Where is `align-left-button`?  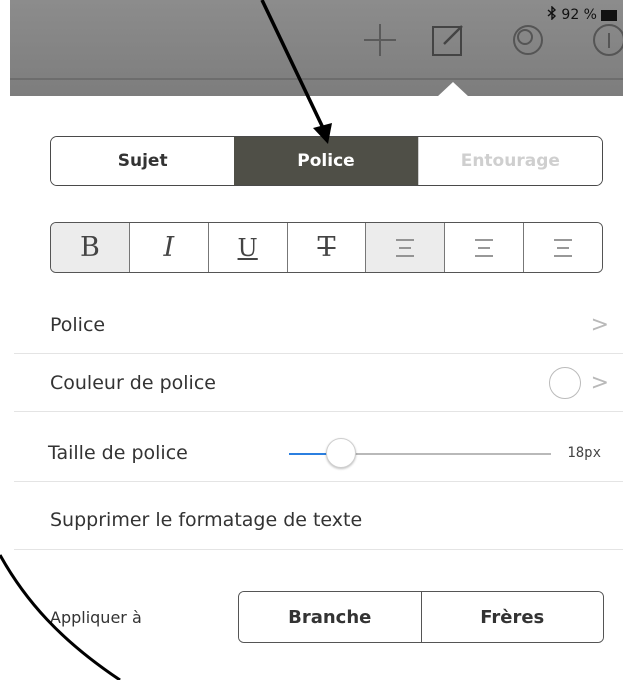 align-left-button is located at coordinates (406, 247).